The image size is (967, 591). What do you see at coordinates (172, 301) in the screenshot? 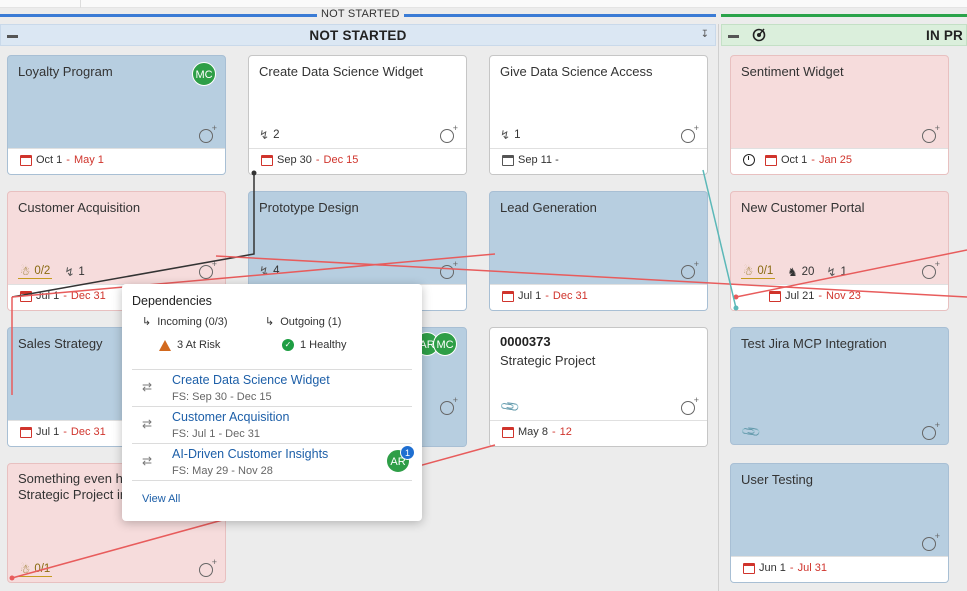
I see `popover-title: Dependencies` at bounding box center [172, 301].